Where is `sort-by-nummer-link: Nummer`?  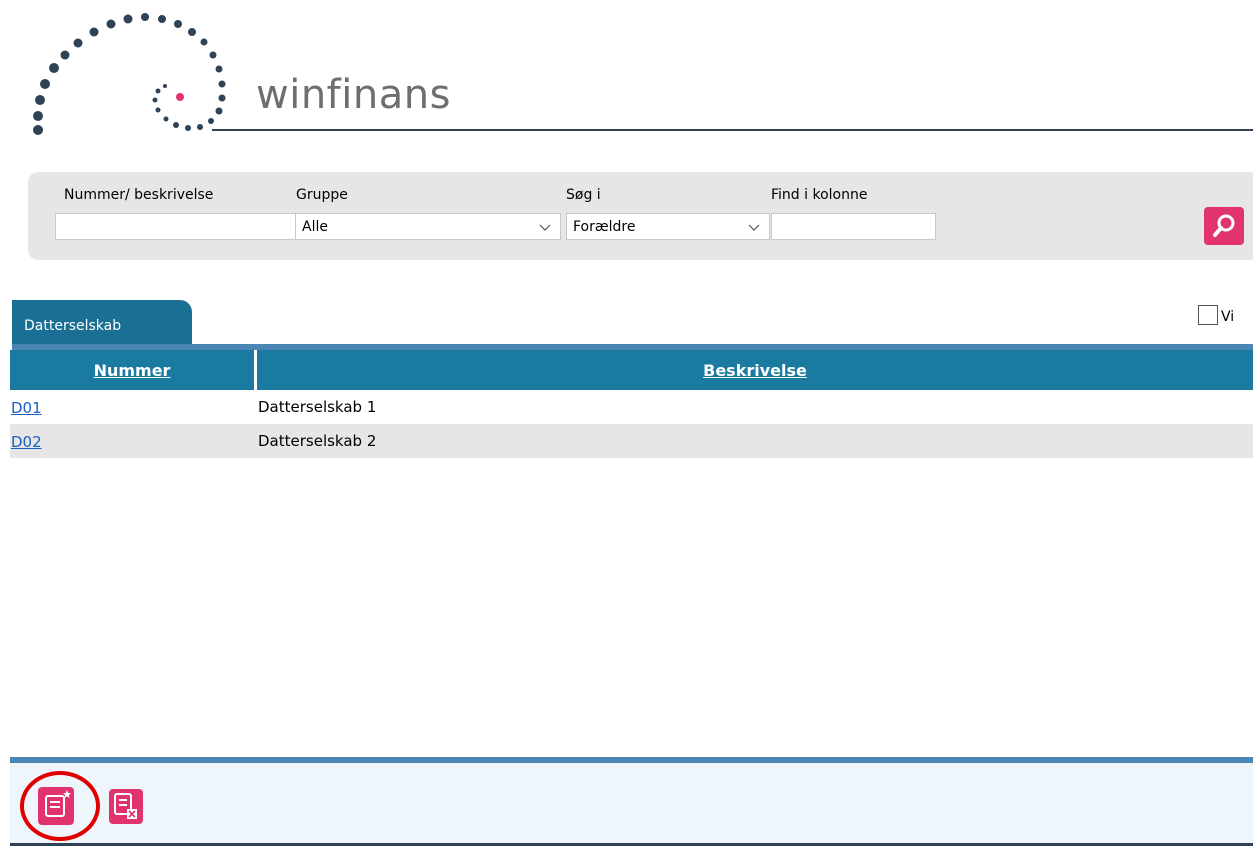 sort-by-nummer-link: Nummer is located at coordinates (132, 370).